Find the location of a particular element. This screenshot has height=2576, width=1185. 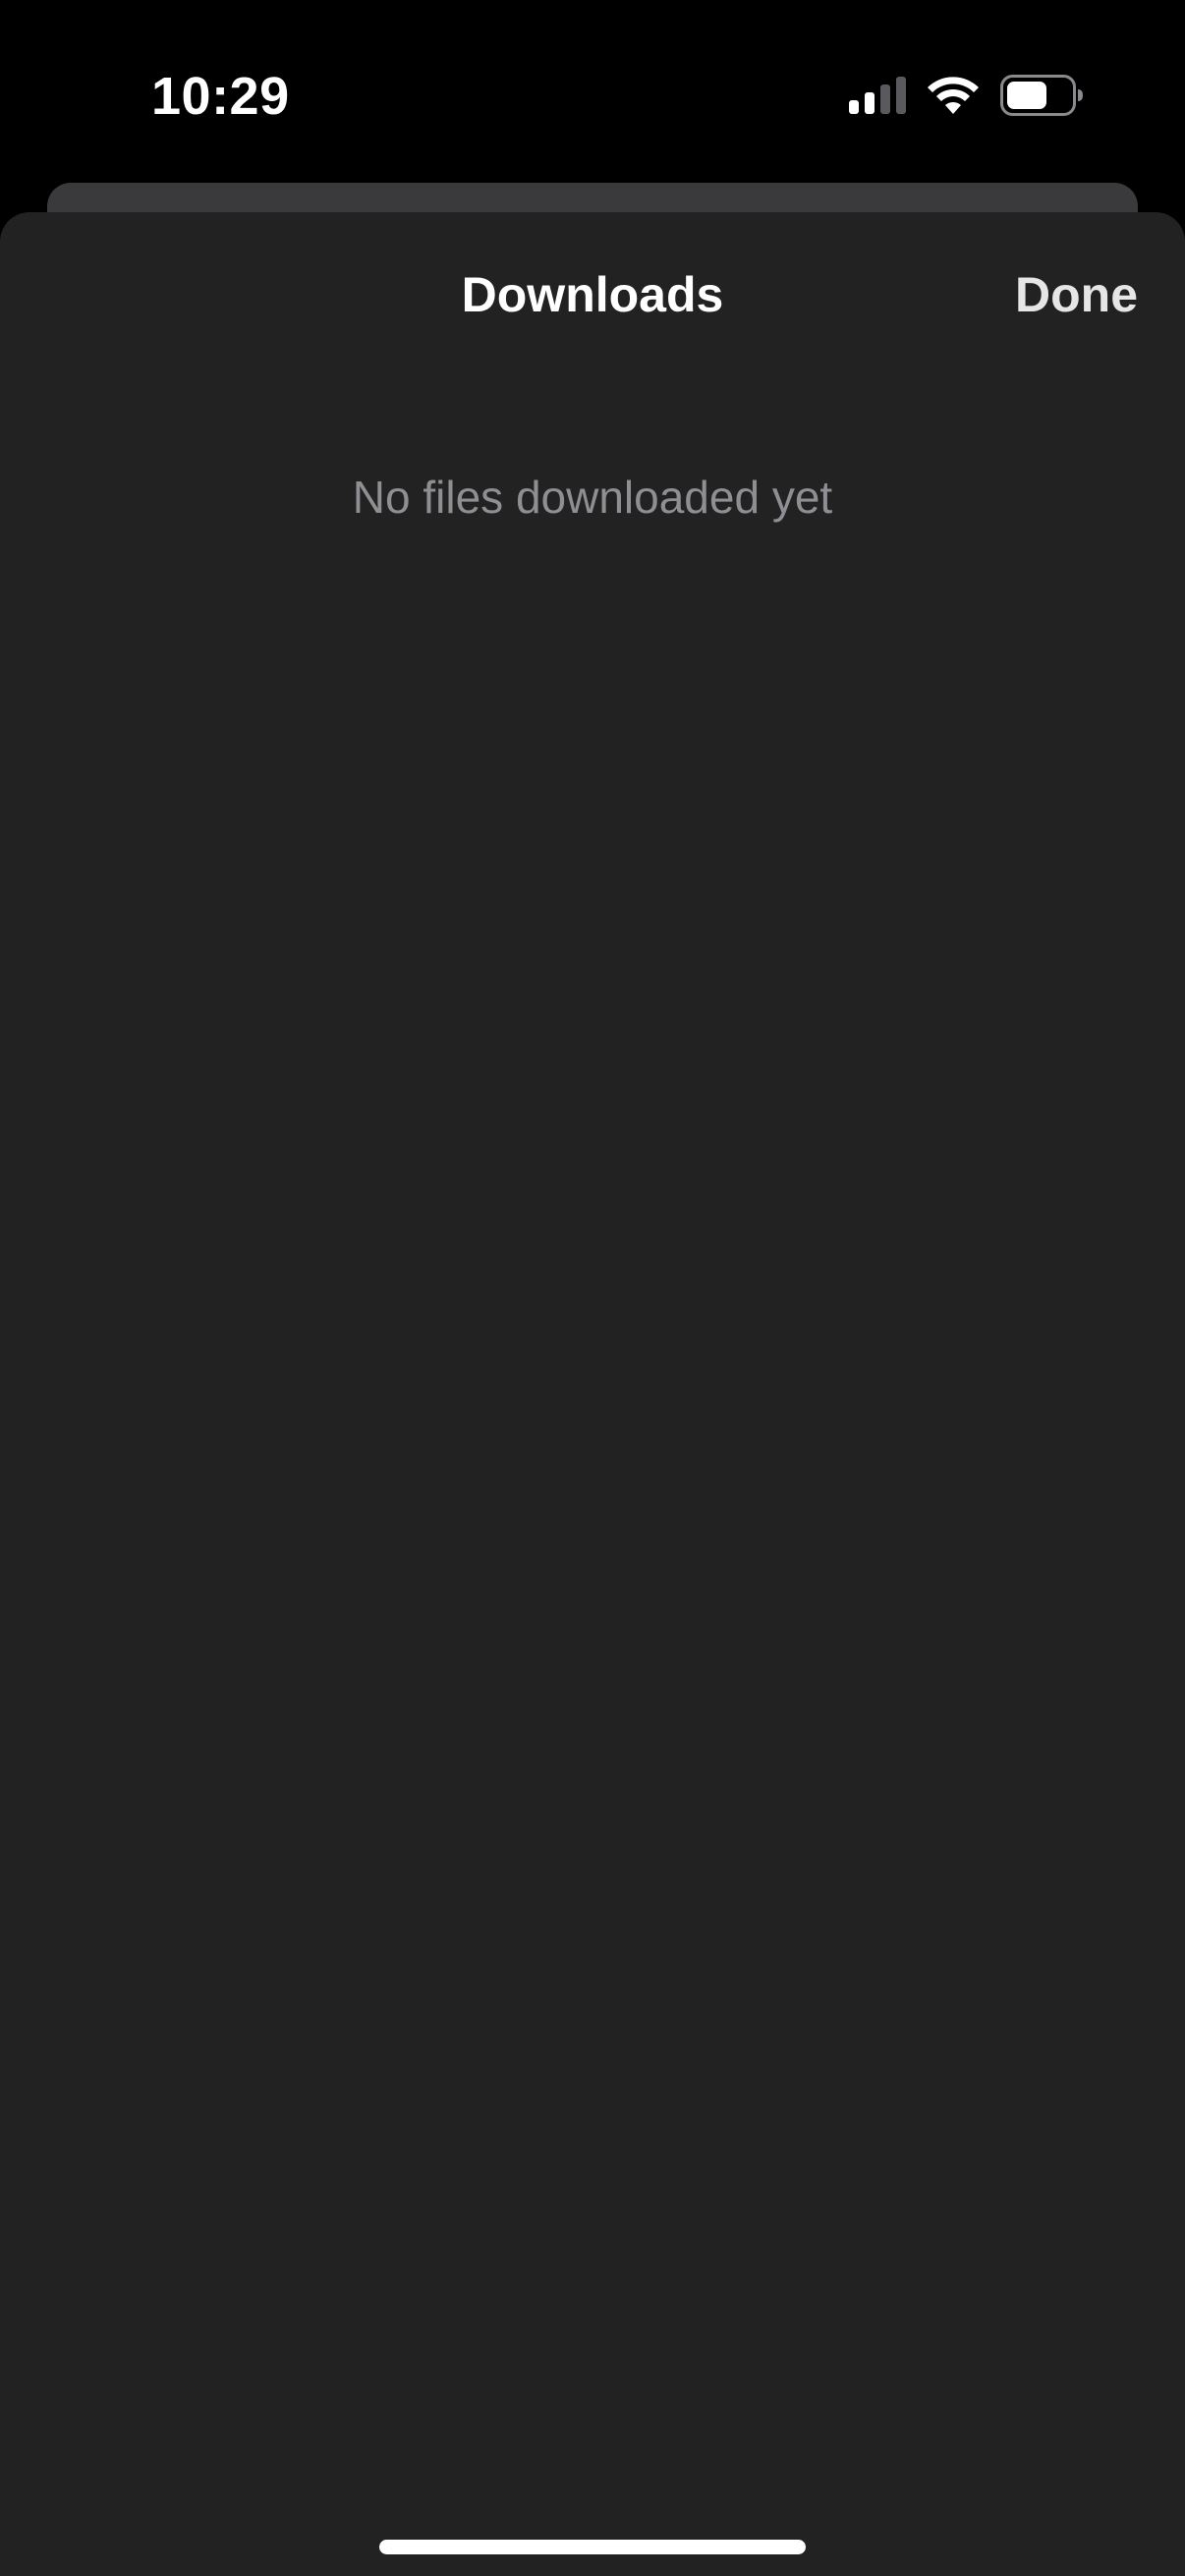

empty-state-message: No files downloaded yet is located at coordinates (592, 497).